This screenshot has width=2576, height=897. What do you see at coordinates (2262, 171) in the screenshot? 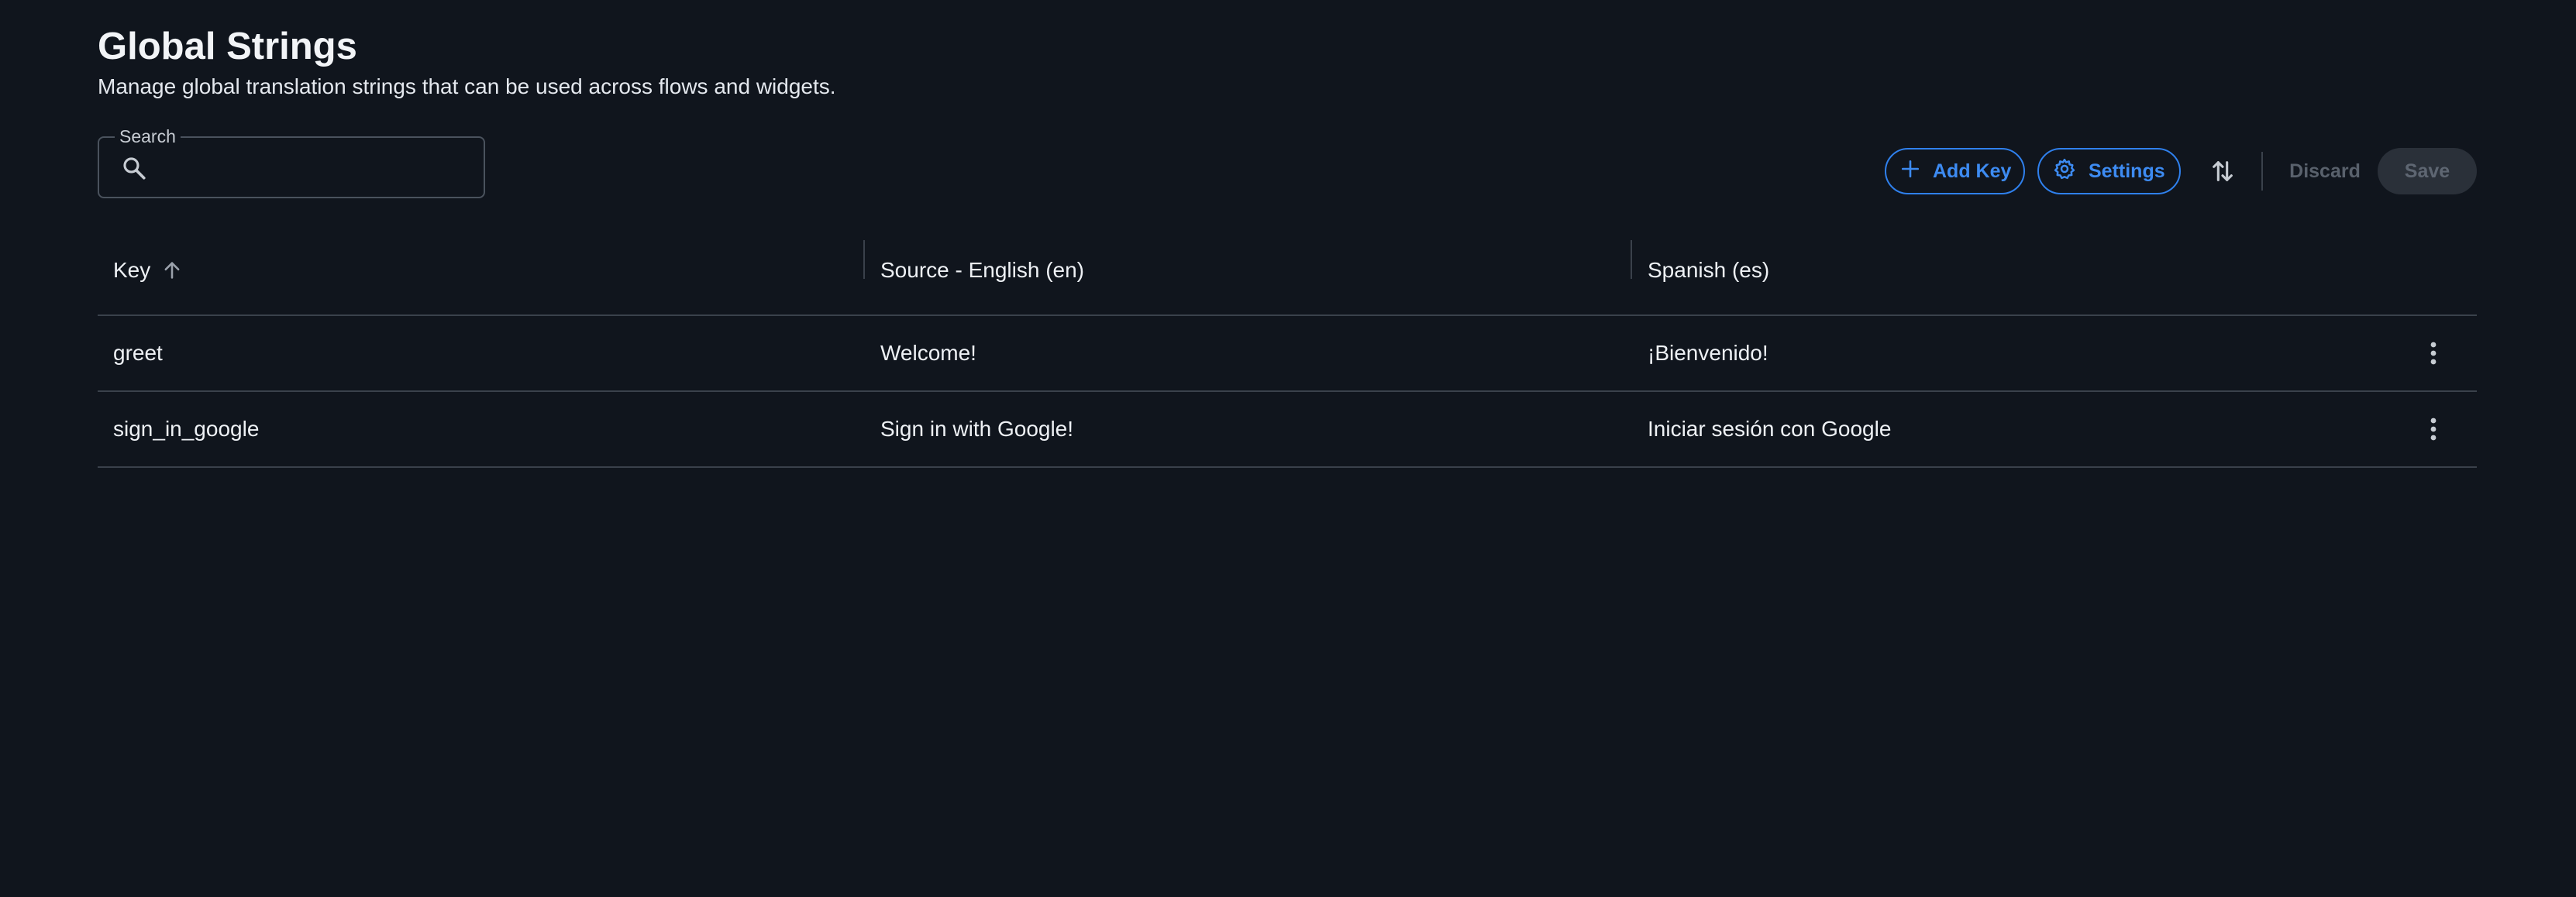
I see `toolbar-divider` at bounding box center [2262, 171].